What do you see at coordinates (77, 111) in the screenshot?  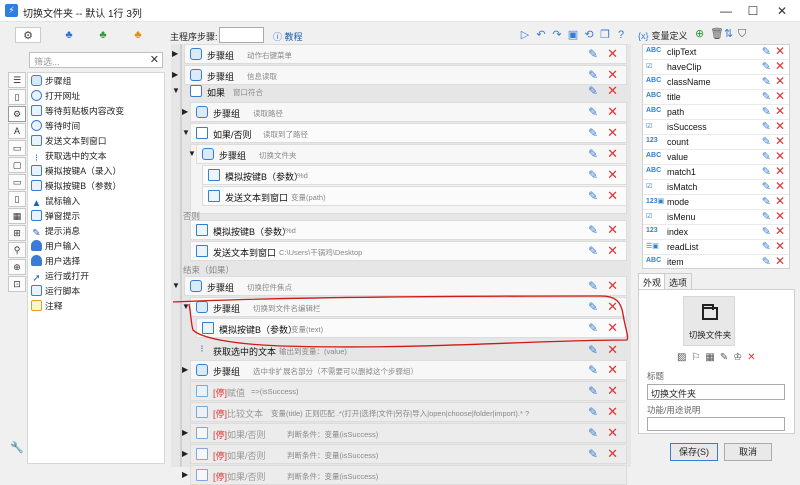 I see `command-item: 等待剪贴板内容改变` at bounding box center [77, 111].